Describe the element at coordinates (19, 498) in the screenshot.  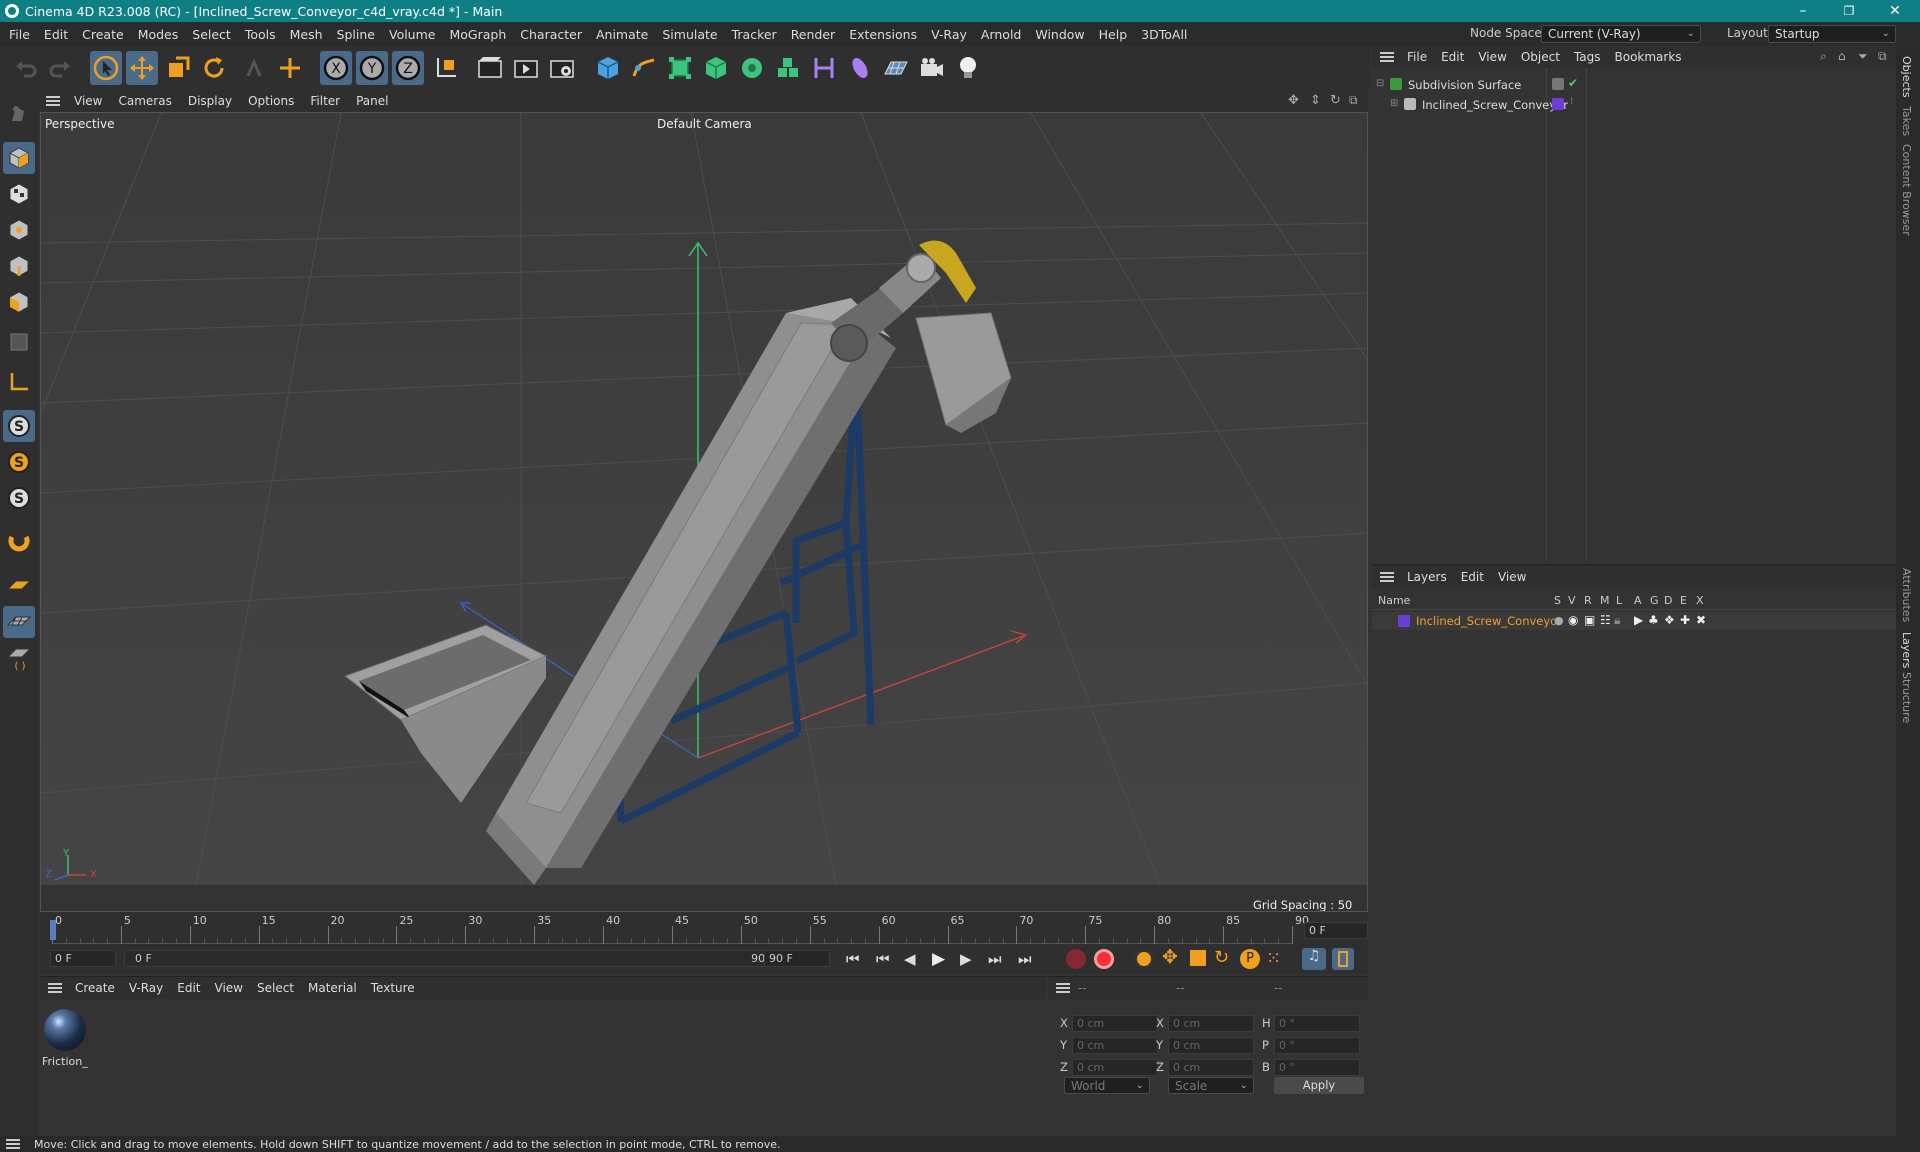
I see `workplane-snap-button: S` at that location.